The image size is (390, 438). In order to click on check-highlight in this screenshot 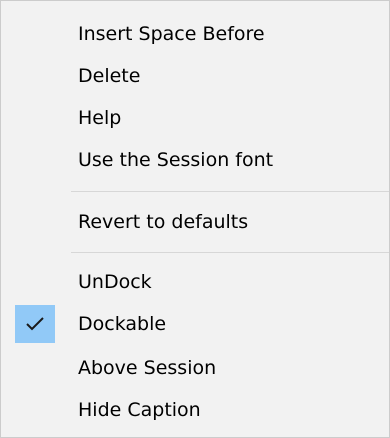, I will do `click(35, 324)`.